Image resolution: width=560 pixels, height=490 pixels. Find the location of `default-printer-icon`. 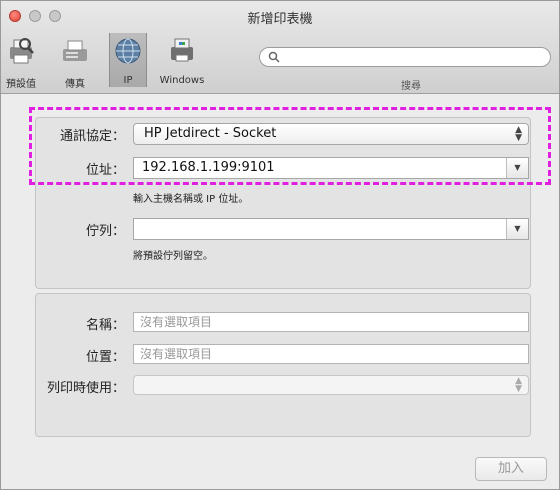

default-printer-icon is located at coordinates (22, 51).